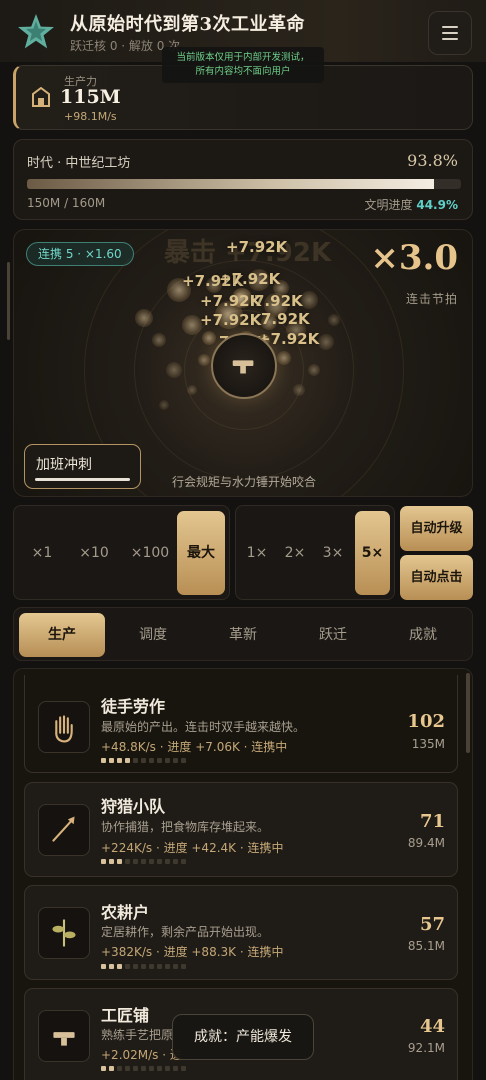 The image size is (486, 1080). Describe the element at coordinates (194, 747) in the screenshot. I see `item-stats: +48.8K/s · 进度 +7.06K · 连携中` at that location.